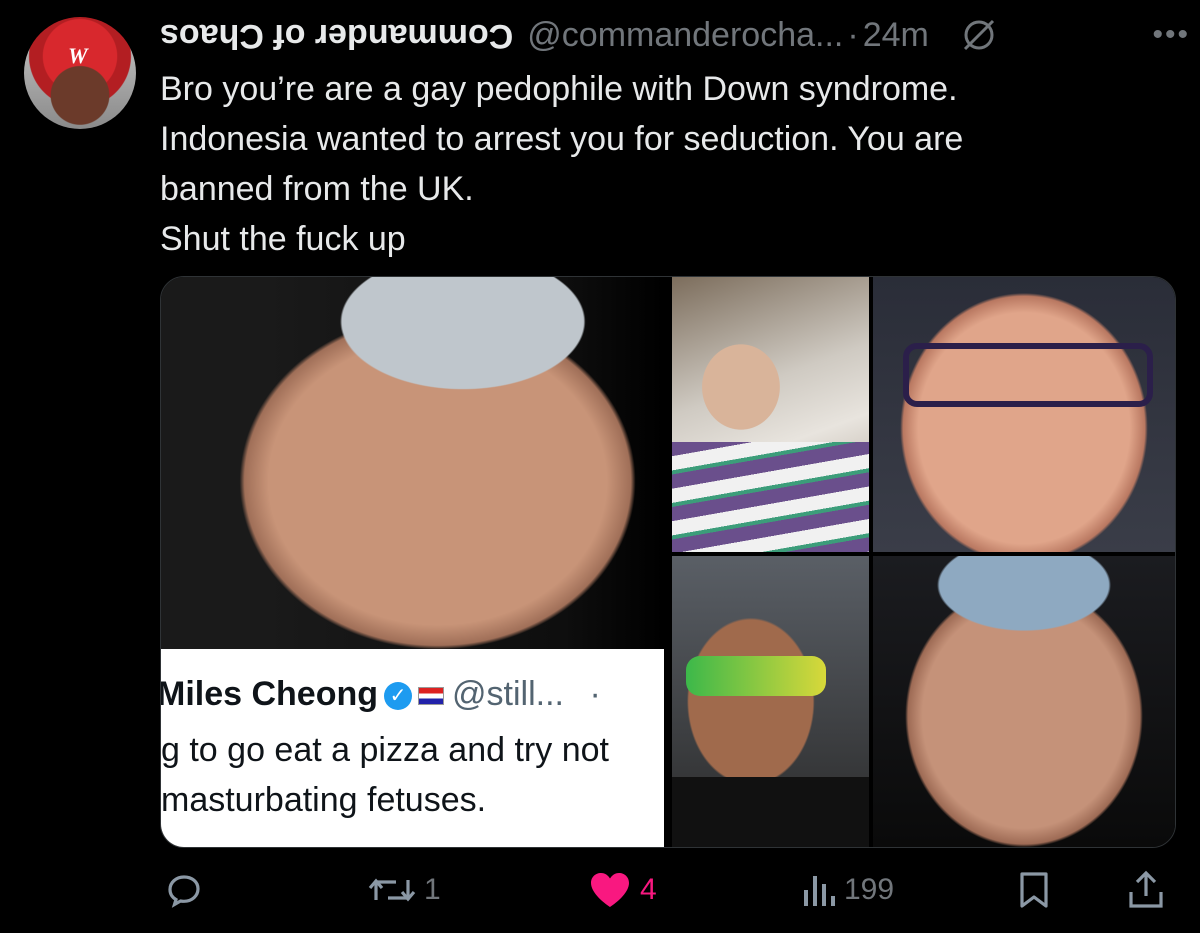 The height and width of the screenshot is (933, 1200). I want to click on photo-glasses, so click(1024, 414).